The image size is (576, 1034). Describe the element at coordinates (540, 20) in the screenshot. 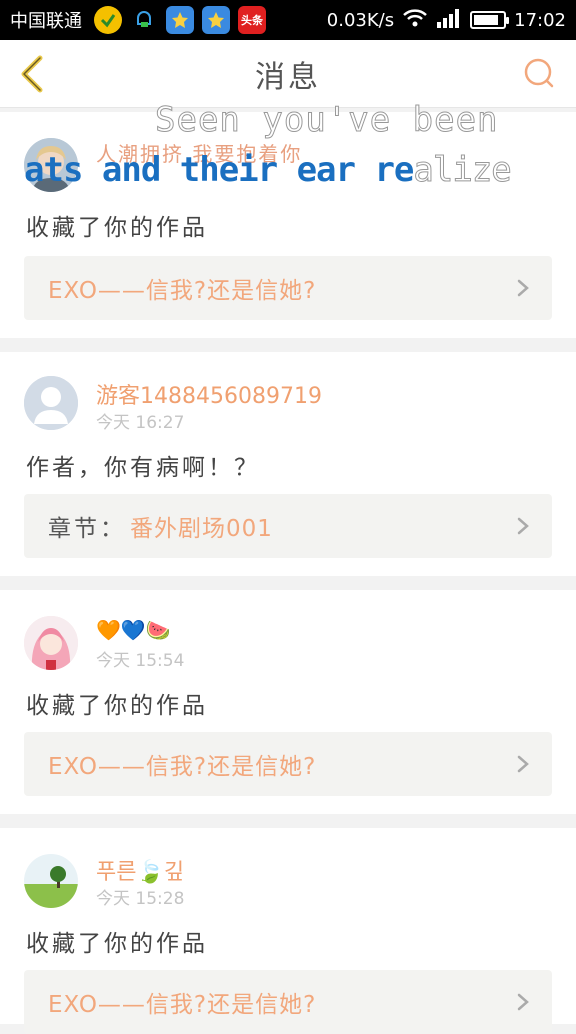

I see `clock: 17:02` at that location.